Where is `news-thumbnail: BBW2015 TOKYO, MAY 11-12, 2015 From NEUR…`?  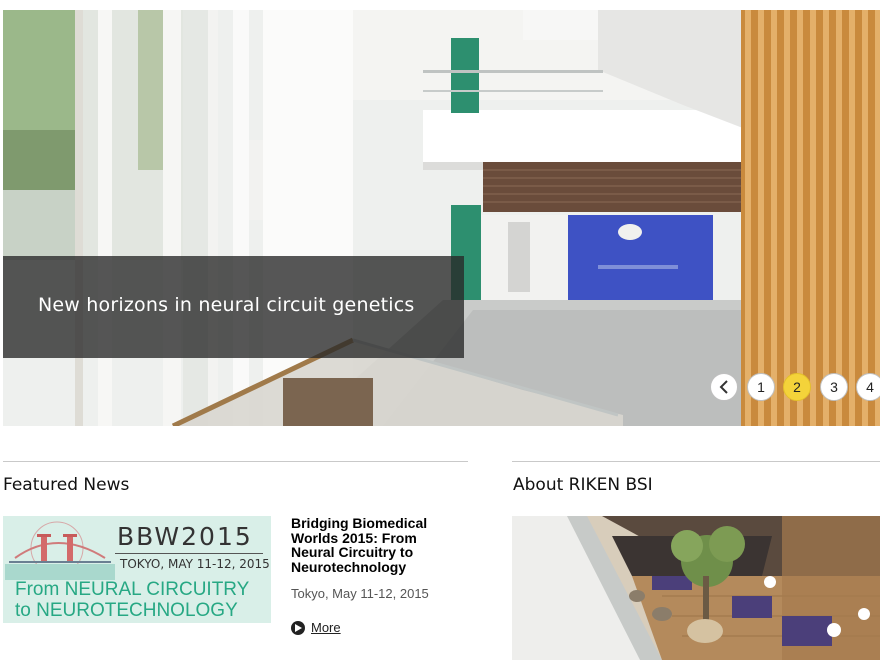 news-thumbnail: BBW2015 TOKYO, MAY 11-12, 2015 From NEUR… is located at coordinates (137, 569).